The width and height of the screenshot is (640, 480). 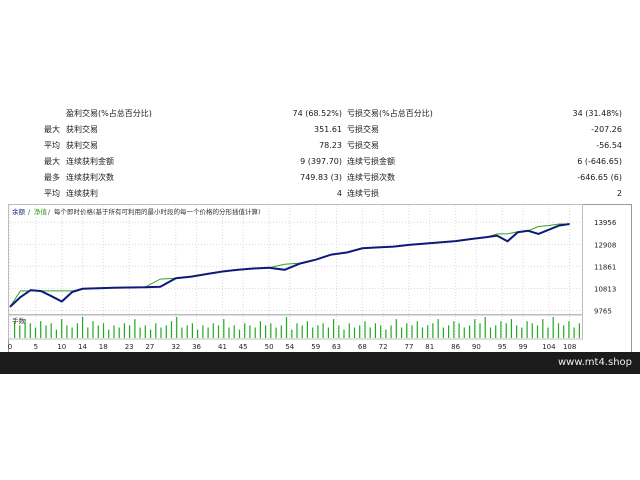 I want to click on stat-prefix: 最大, so click(x=52, y=161).